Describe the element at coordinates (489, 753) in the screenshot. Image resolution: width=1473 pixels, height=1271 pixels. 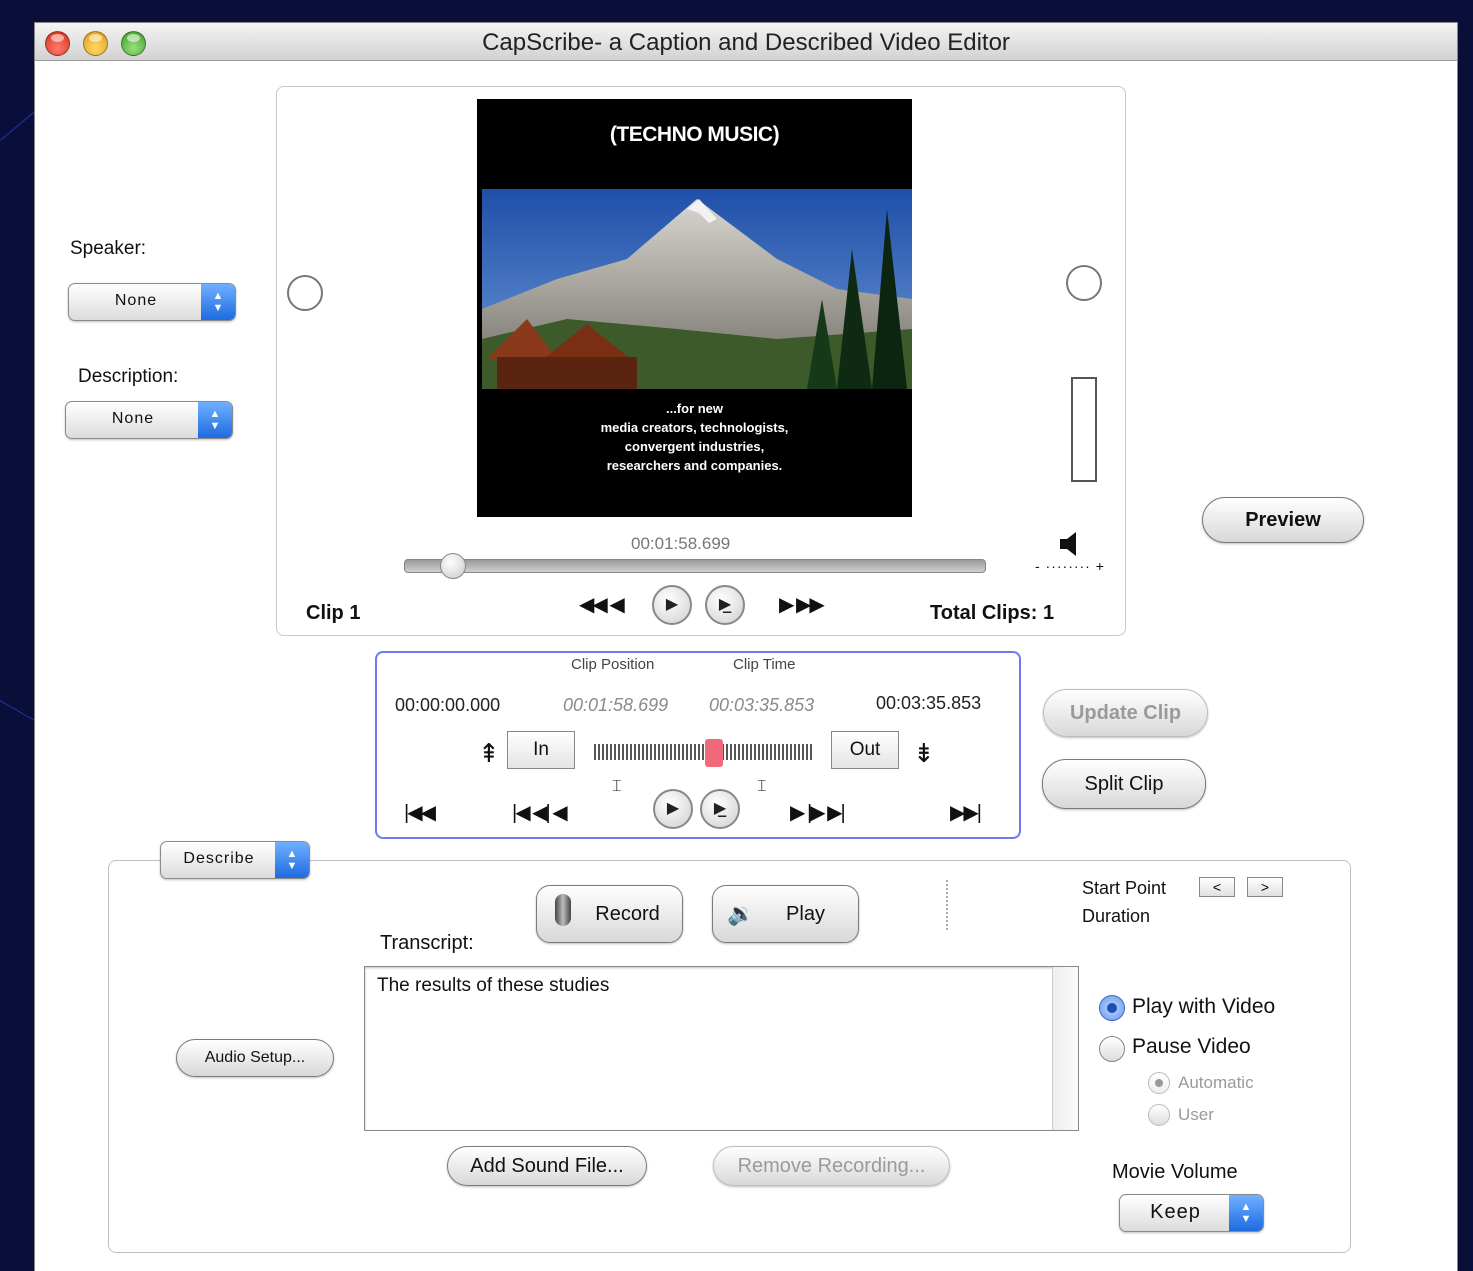
I see `nudge-in-icon: ⇞` at that location.